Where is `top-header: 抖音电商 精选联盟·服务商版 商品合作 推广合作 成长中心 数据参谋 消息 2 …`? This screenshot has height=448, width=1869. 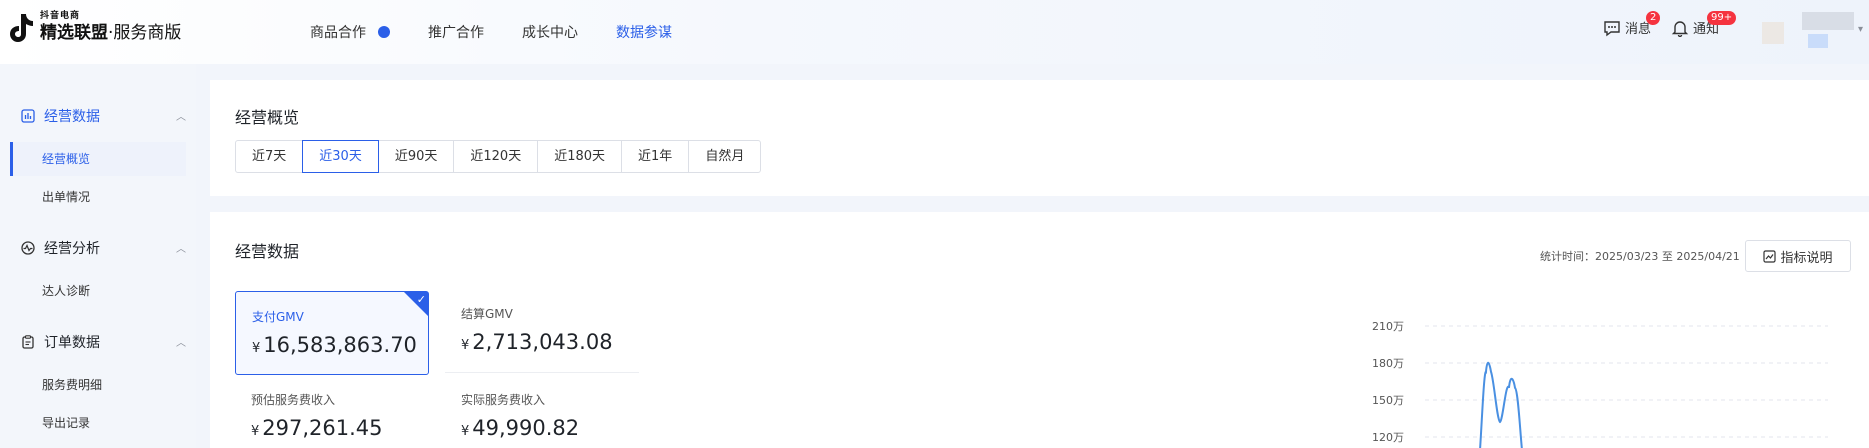 top-header: 抖音电商 精选联盟·服务商版 商品合作 推广合作 成长中心 数据参谋 消息 2 … is located at coordinates (934, 32).